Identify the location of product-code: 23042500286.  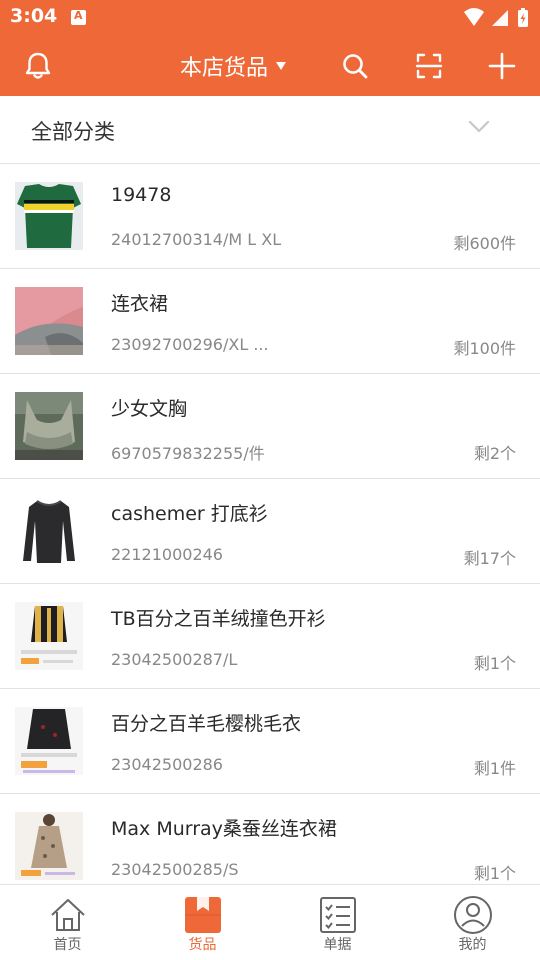
(167, 764).